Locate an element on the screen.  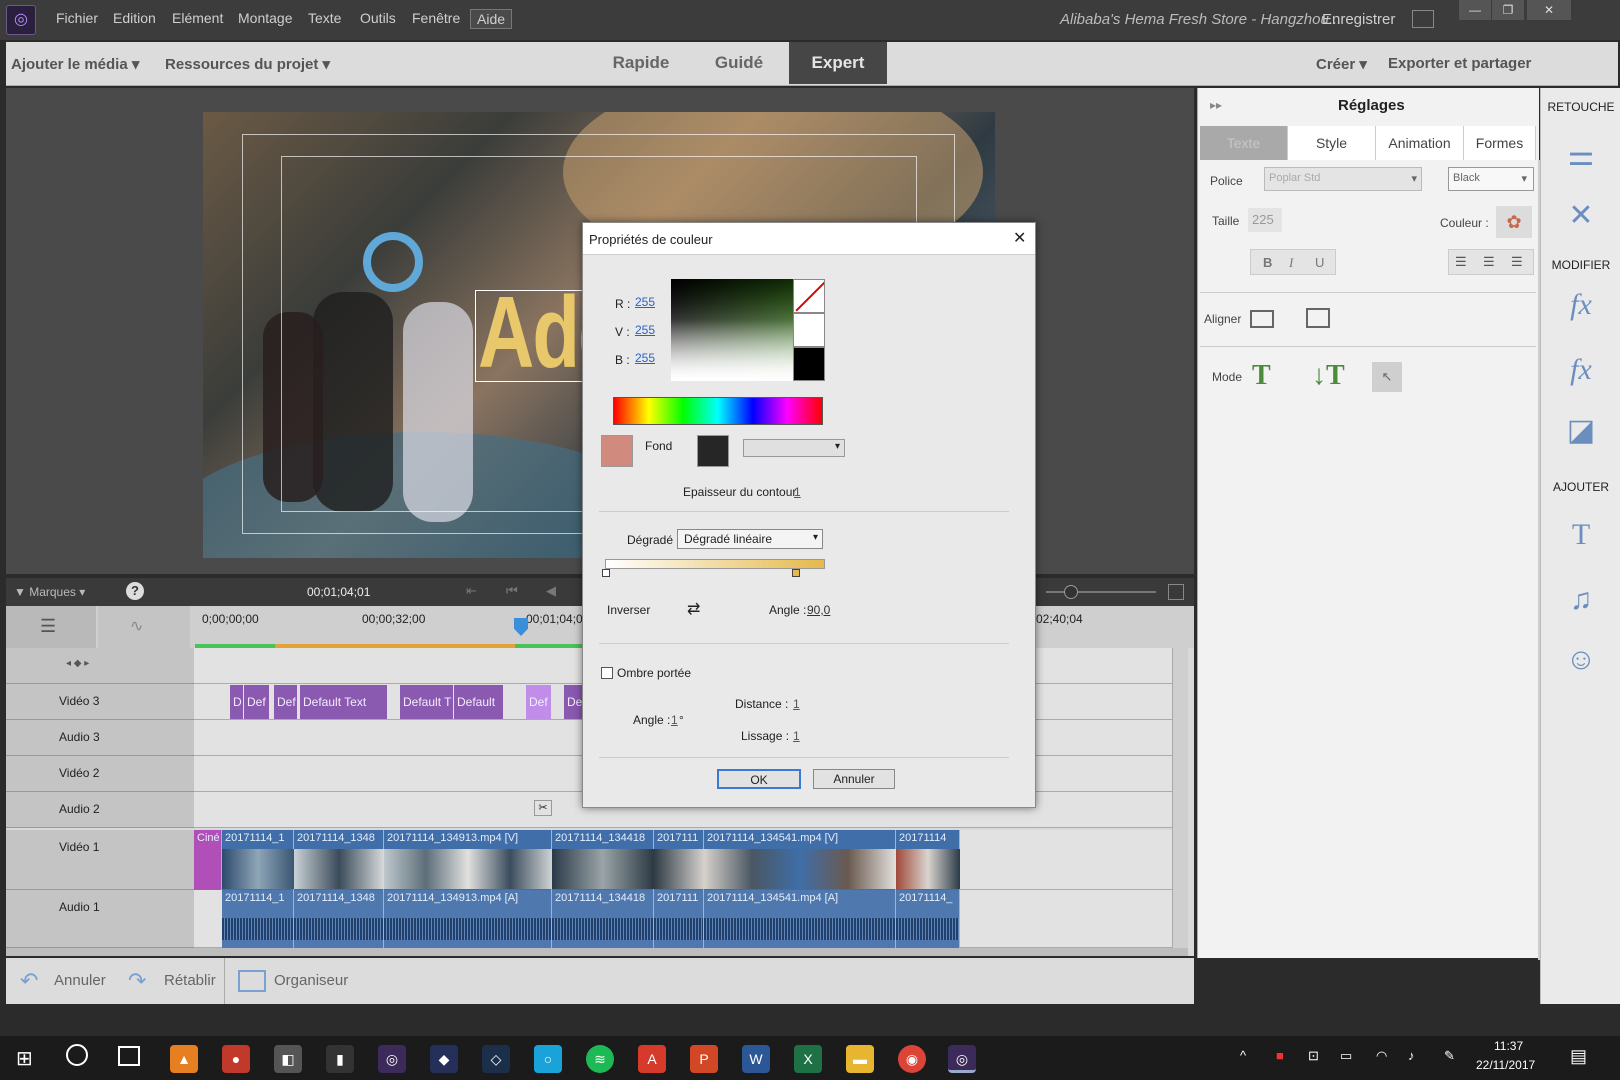
wifi-icon: ◠ is located at coordinates (1381, 1056).